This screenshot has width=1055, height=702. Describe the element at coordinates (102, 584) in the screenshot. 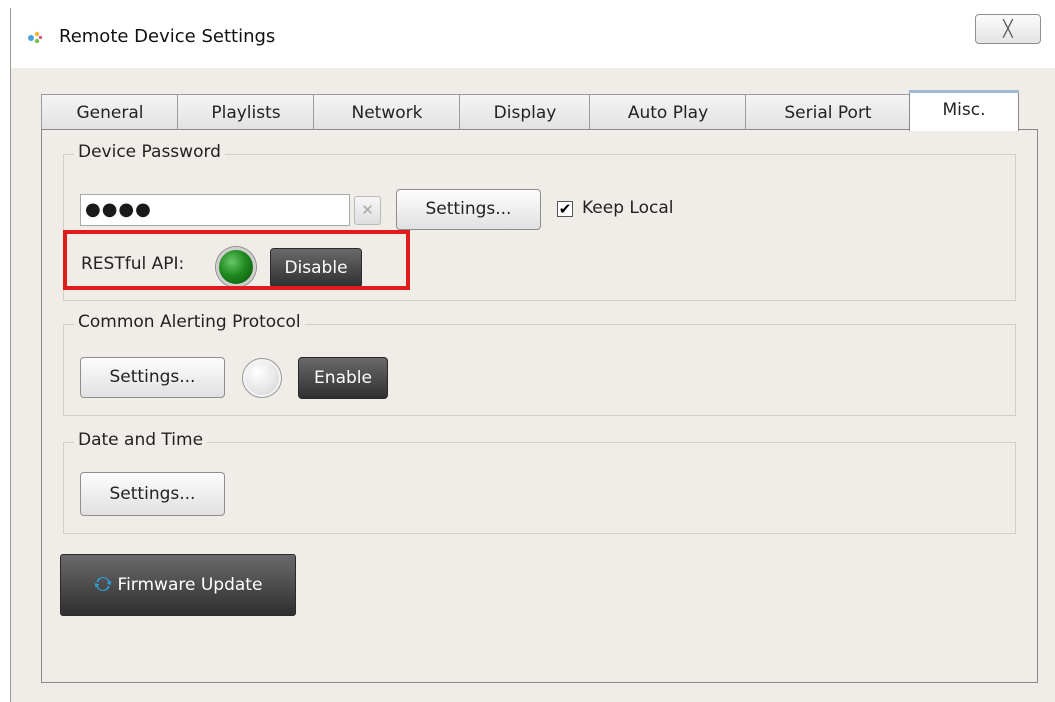

I see `refresh-icon` at that location.